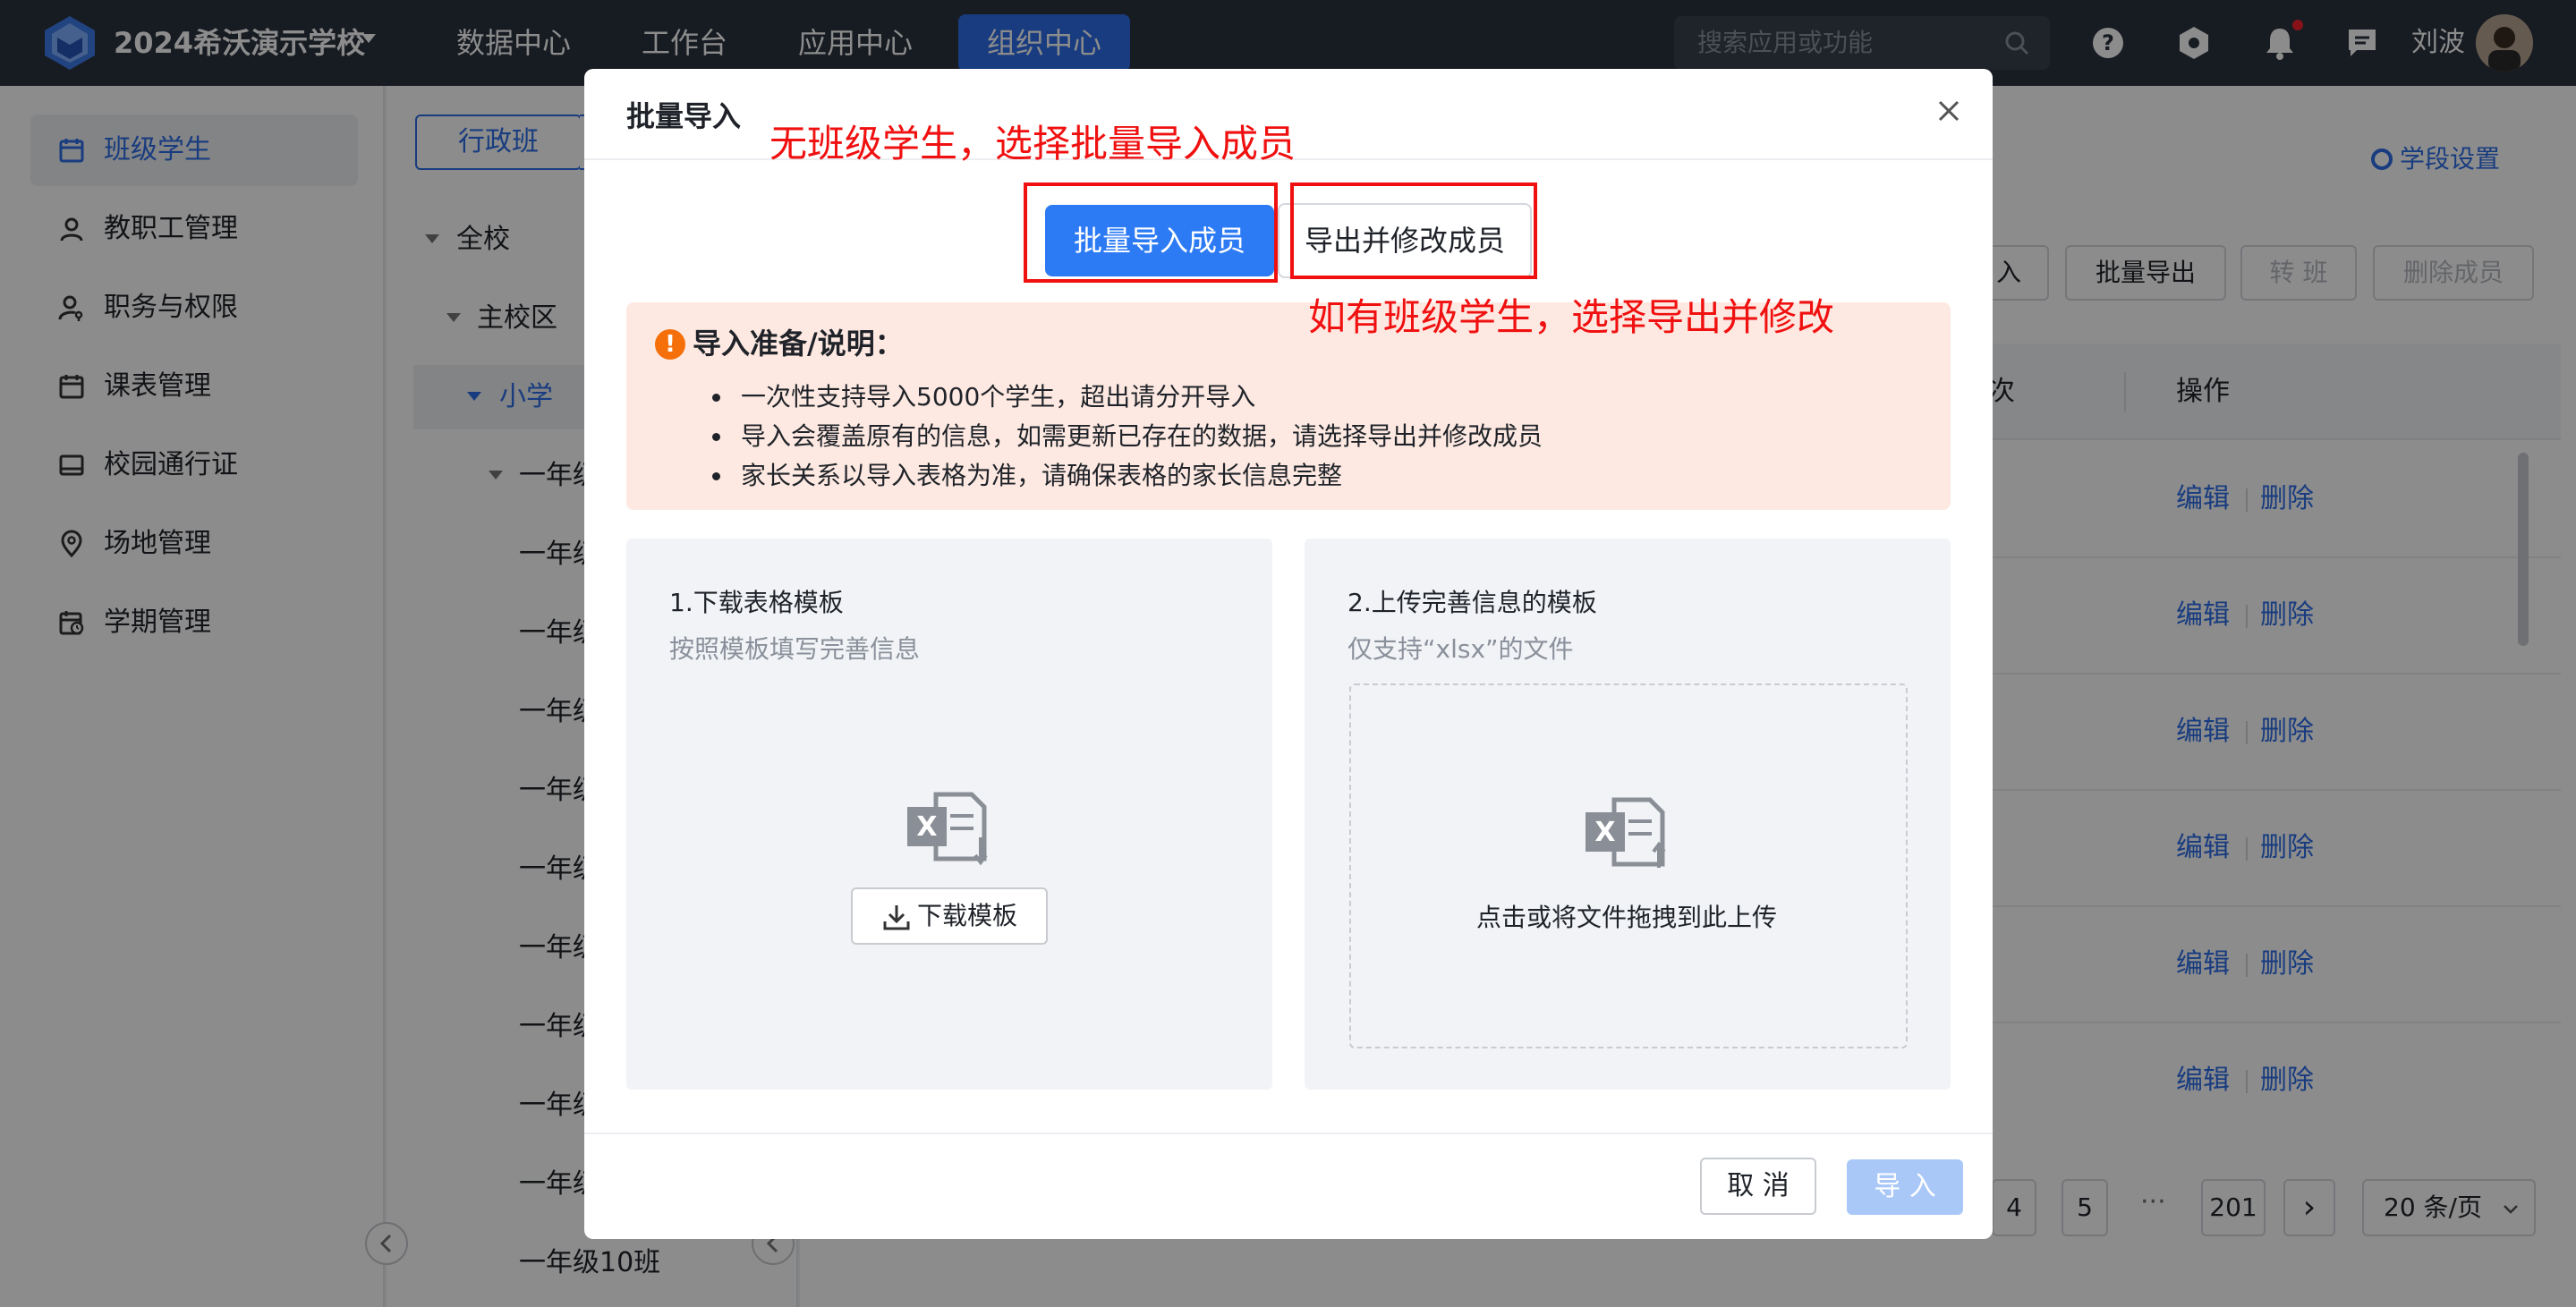  Describe the element at coordinates (1758, 1186) in the screenshot. I see `cancel-button: 取 消` at that location.